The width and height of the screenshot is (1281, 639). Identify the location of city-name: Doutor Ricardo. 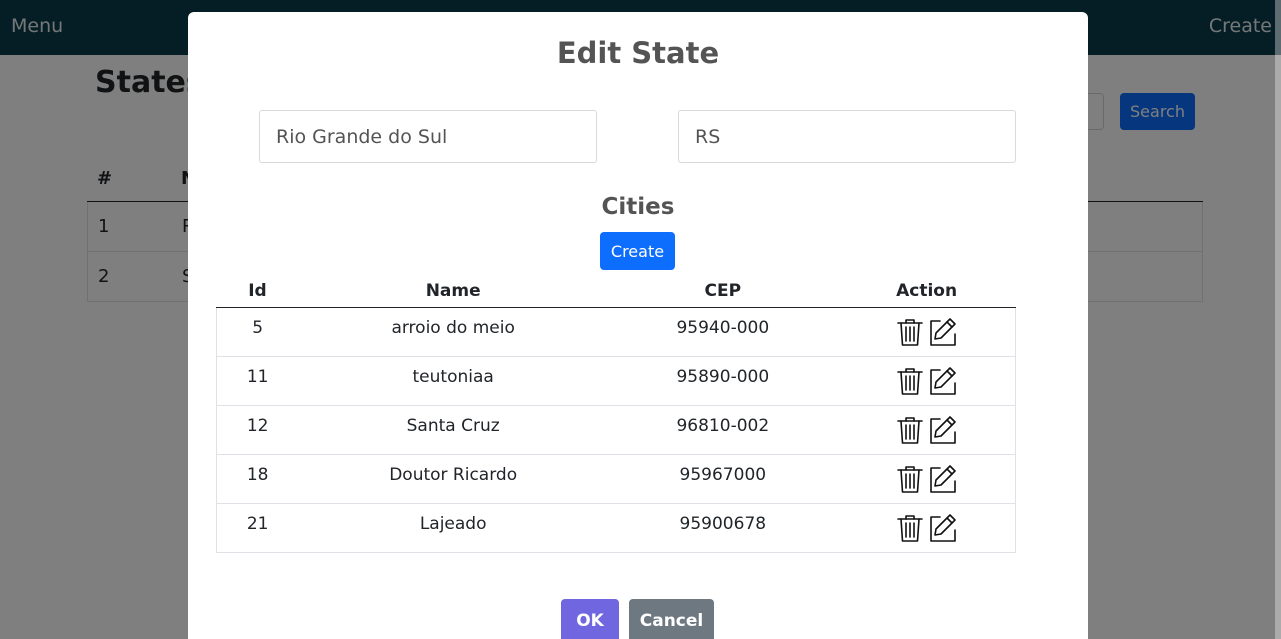
(453, 479).